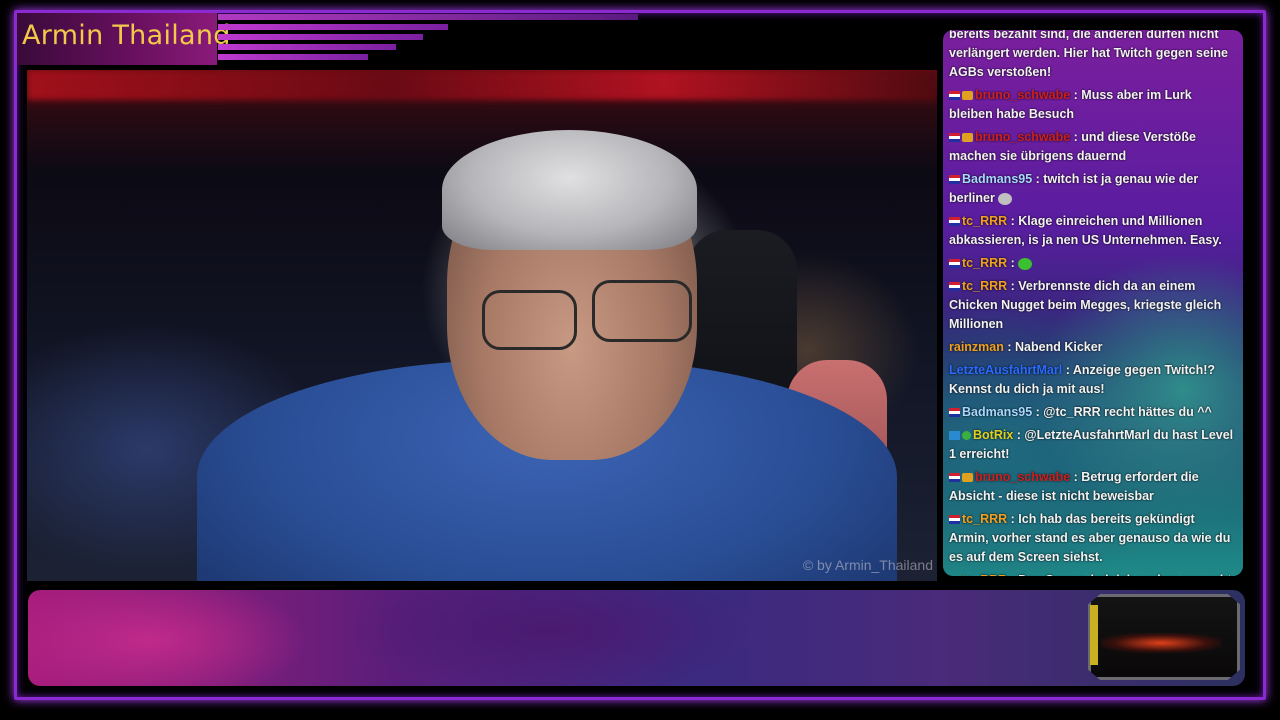 The height and width of the screenshot is (720, 1280). What do you see at coordinates (966, 436) in the screenshot?
I see `check-icon` at bounding box center [966, 436].